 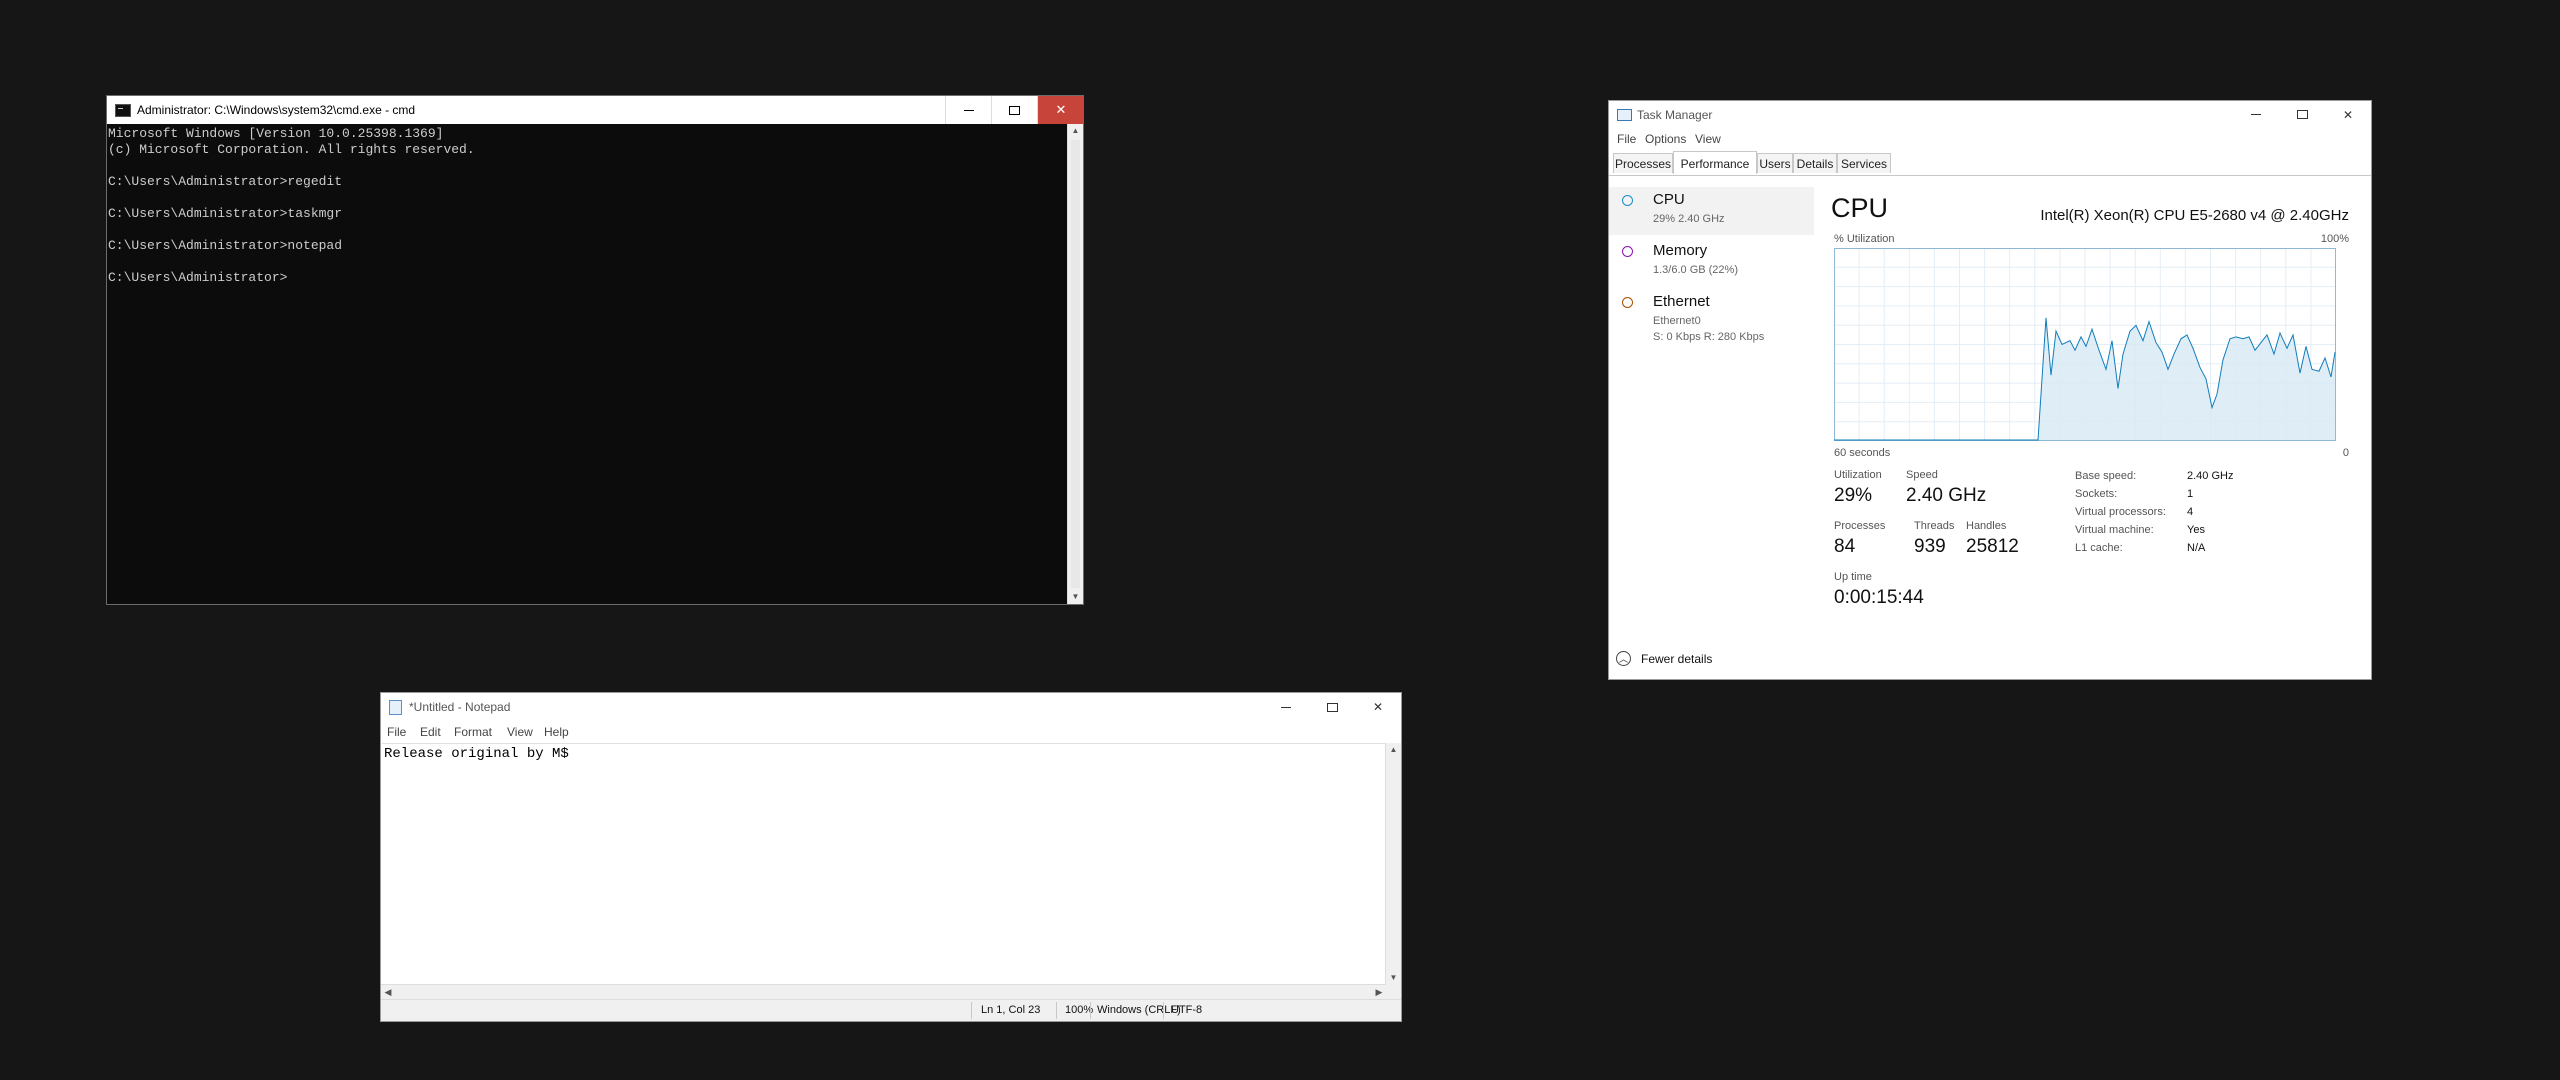 What do you see at coordinates (1992, 546) in the screenshot?
I see `stat-handles-value: 25812` at bounding box center [1992, 546].